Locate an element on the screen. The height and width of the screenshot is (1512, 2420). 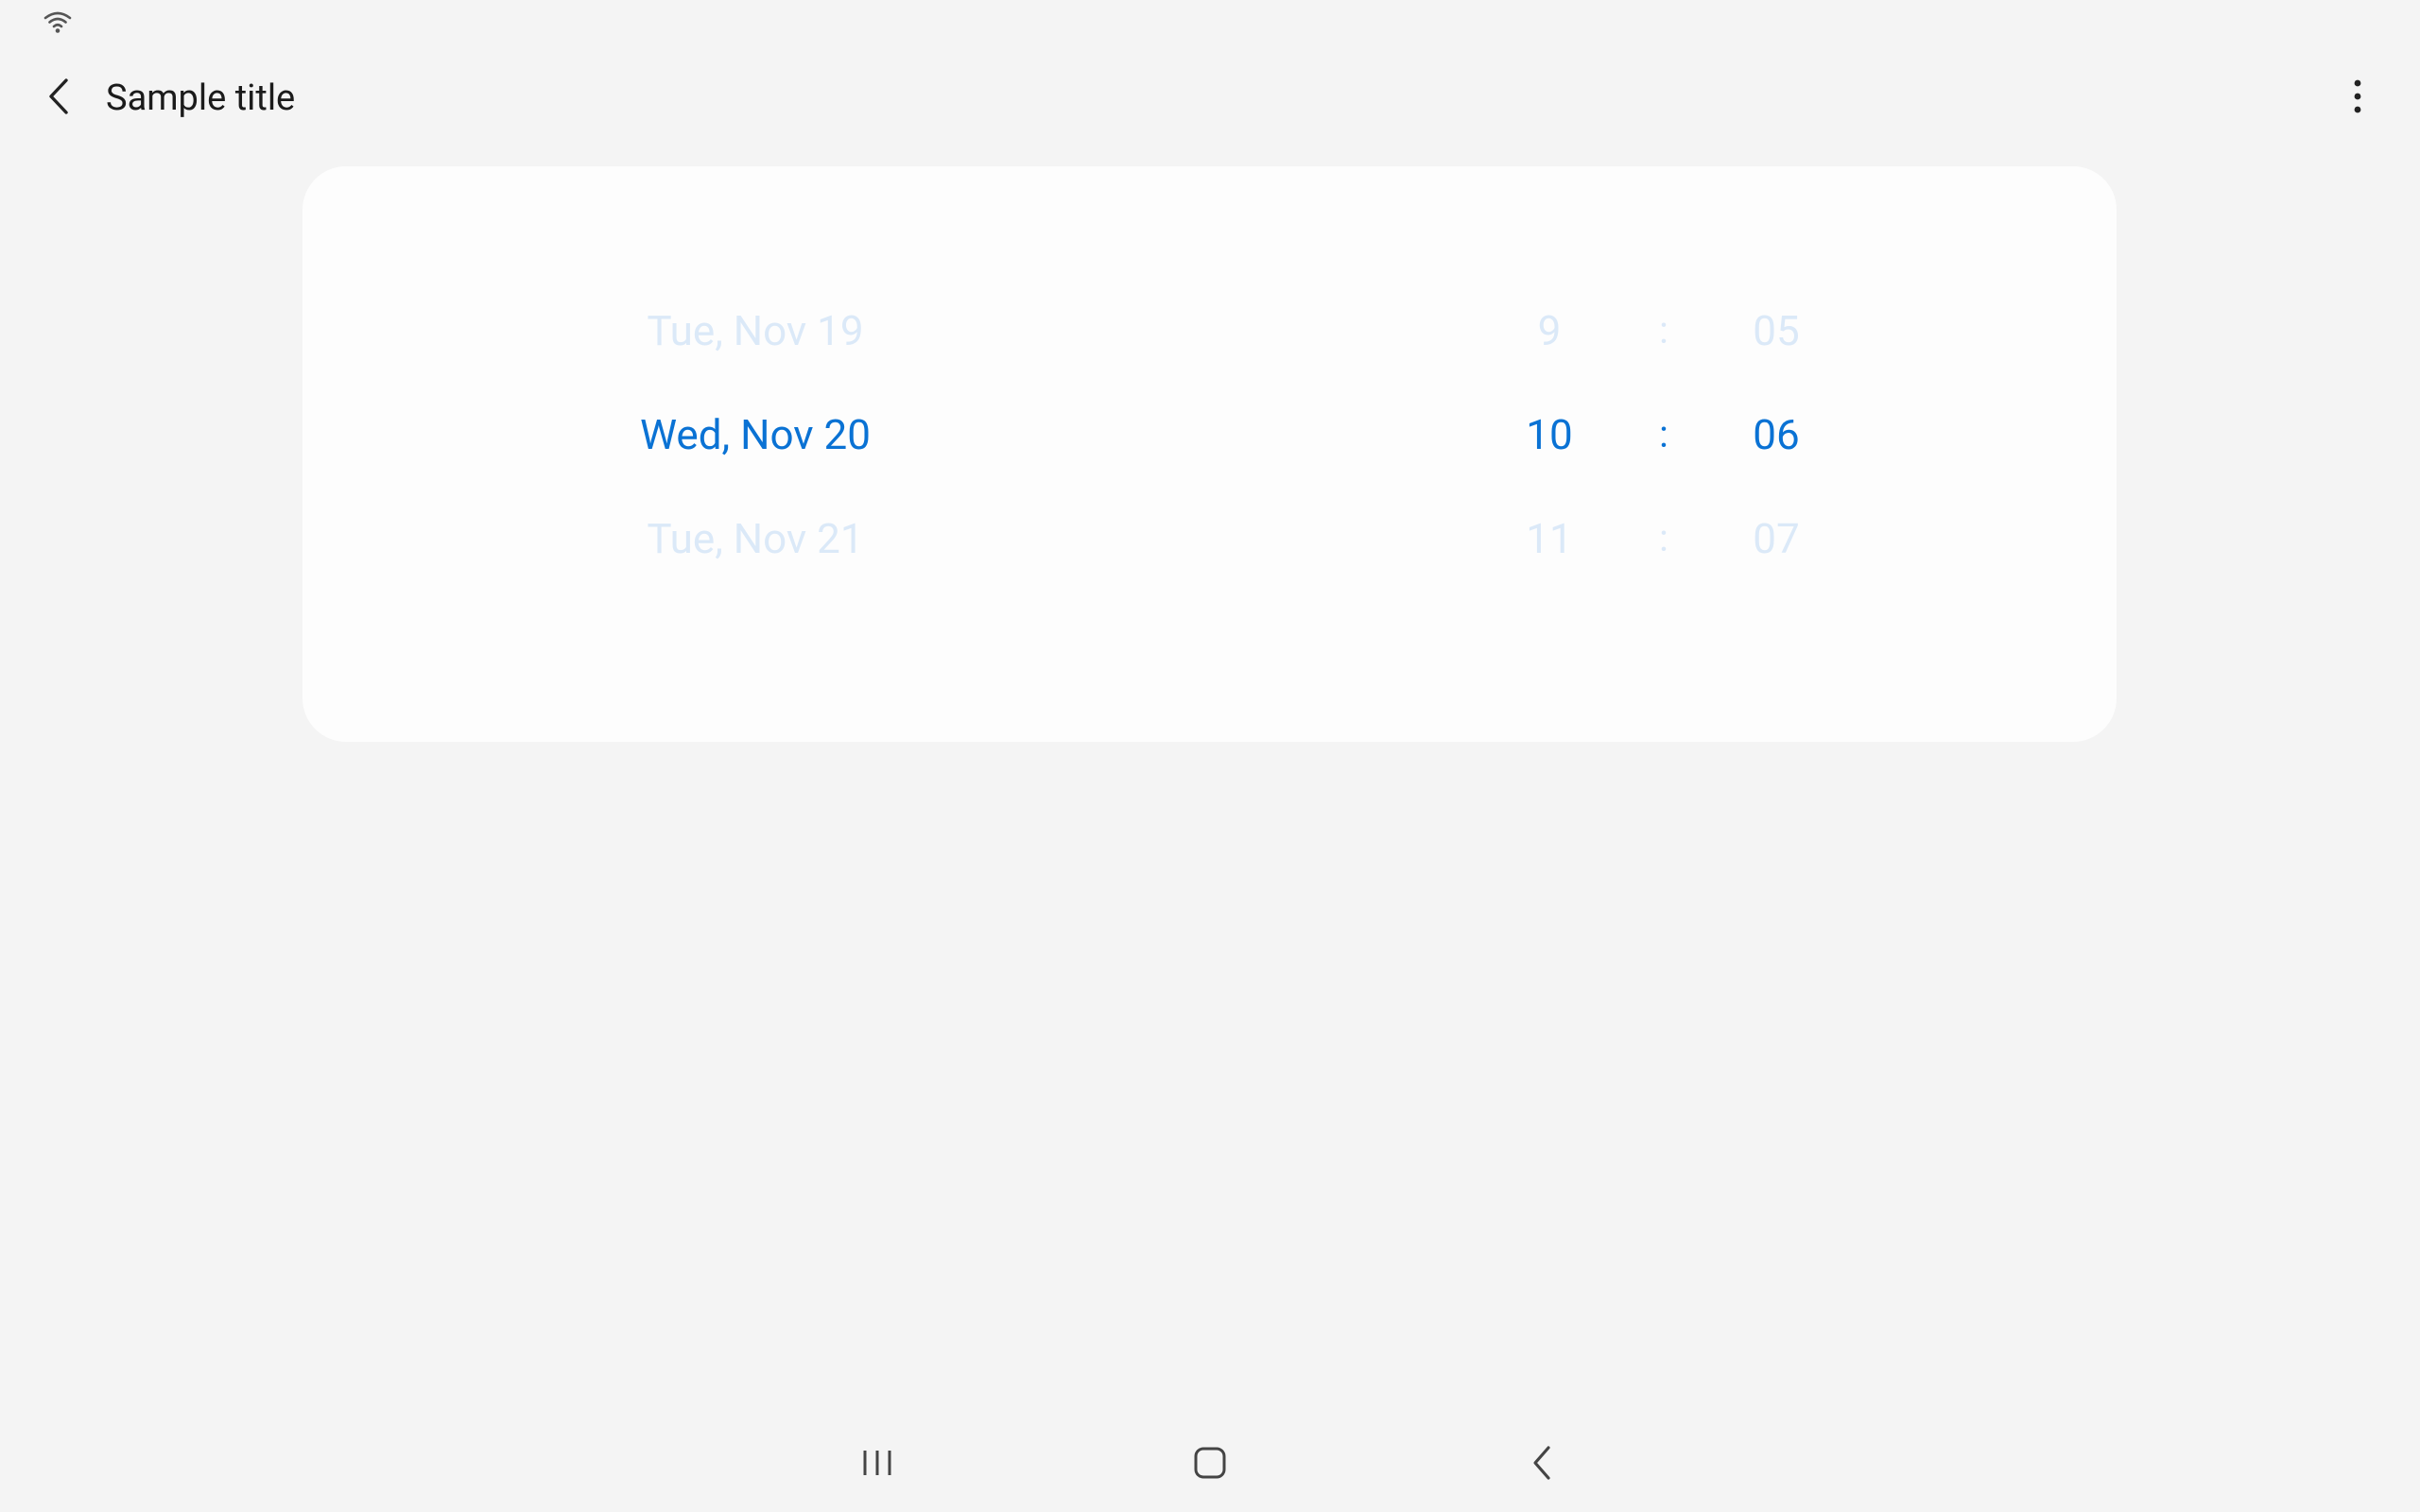
back-icon is located at coordinates (1541, 1465).